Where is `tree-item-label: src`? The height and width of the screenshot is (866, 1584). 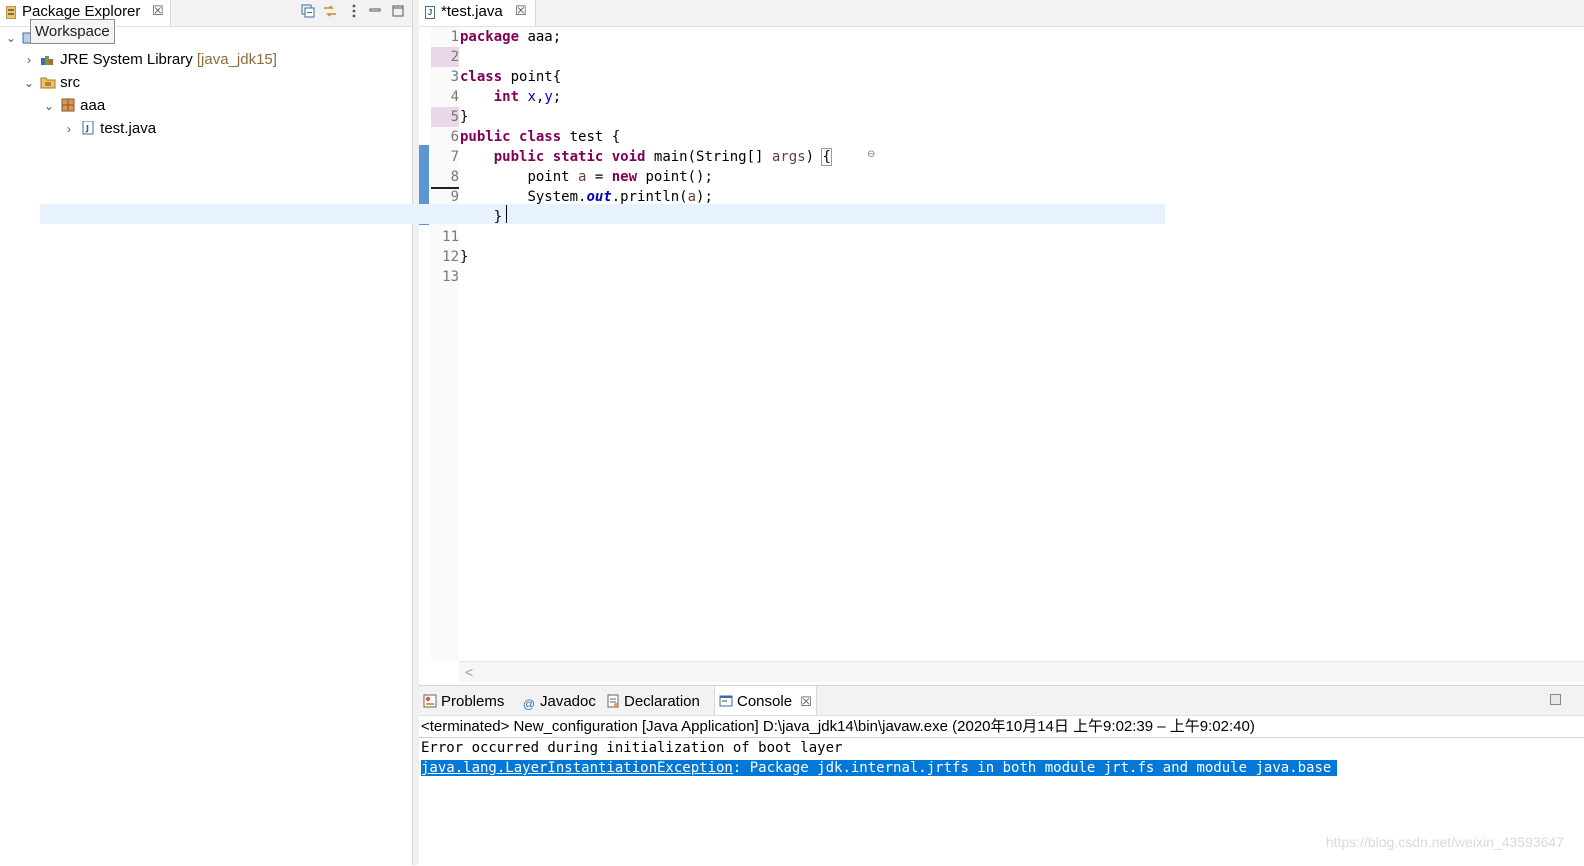 tree-item-label: src is located at coordinates (70, 82).